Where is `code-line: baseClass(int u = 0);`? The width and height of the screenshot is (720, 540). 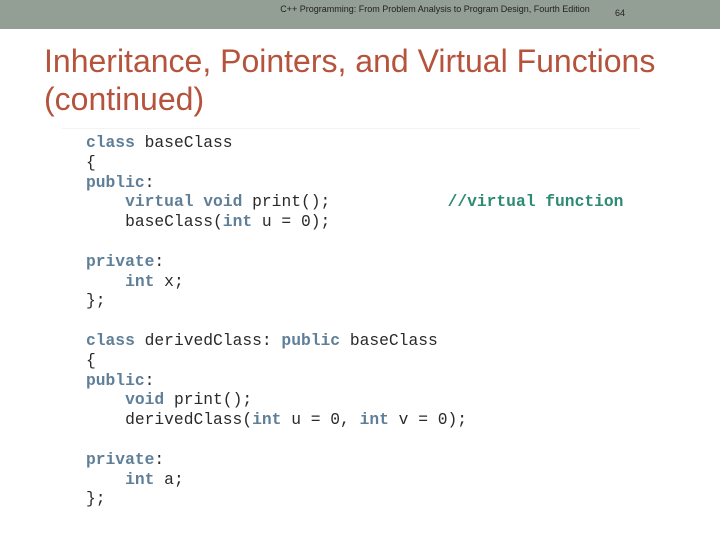
code-line: baseClass(int u = 0); is located at coordinates (354, 222).